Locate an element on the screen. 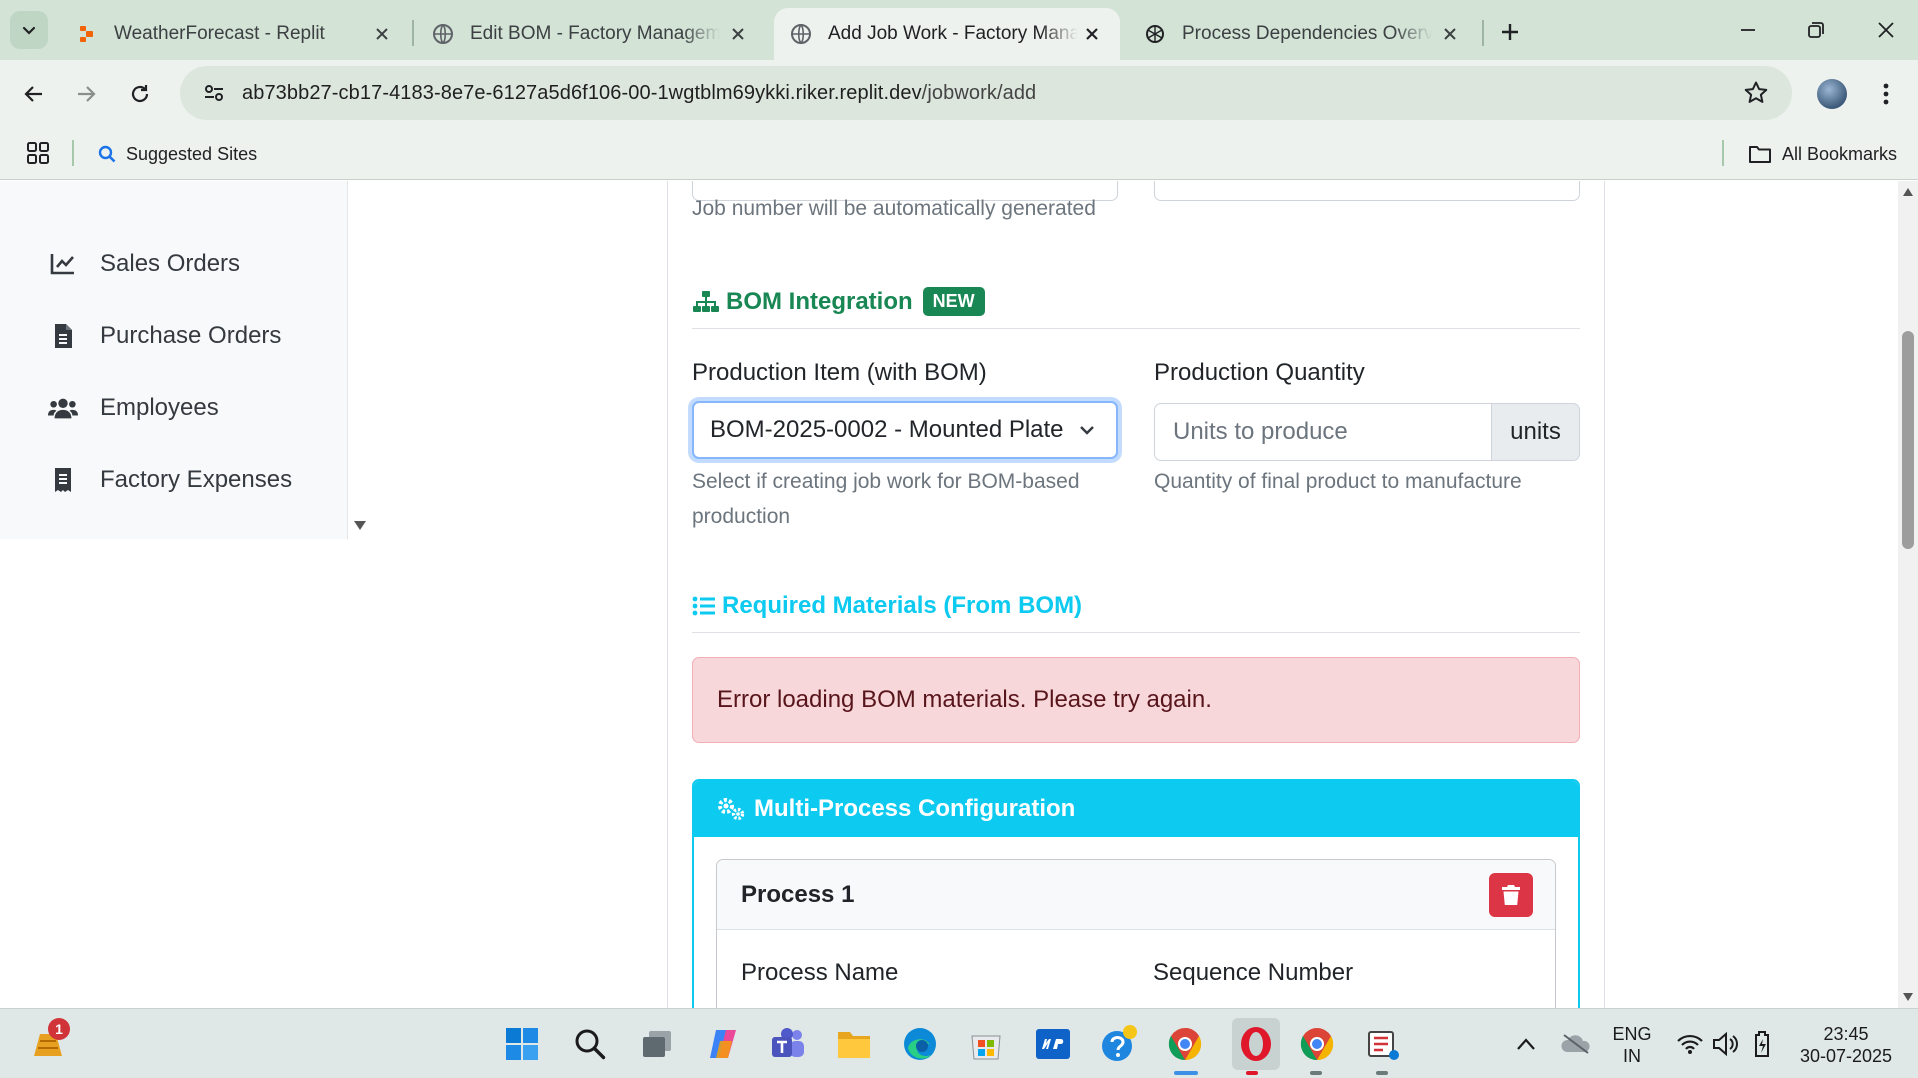 Image resolution: width=1918 pixels, height=1078 pixels. get-help-icon is located at coordinates (1119, 1044).